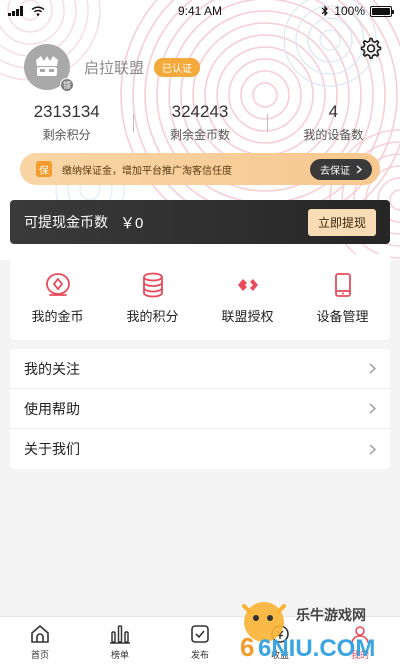  Describe the element at coordinates (26, 11) in the screenshot. I see `status-left` at that location.